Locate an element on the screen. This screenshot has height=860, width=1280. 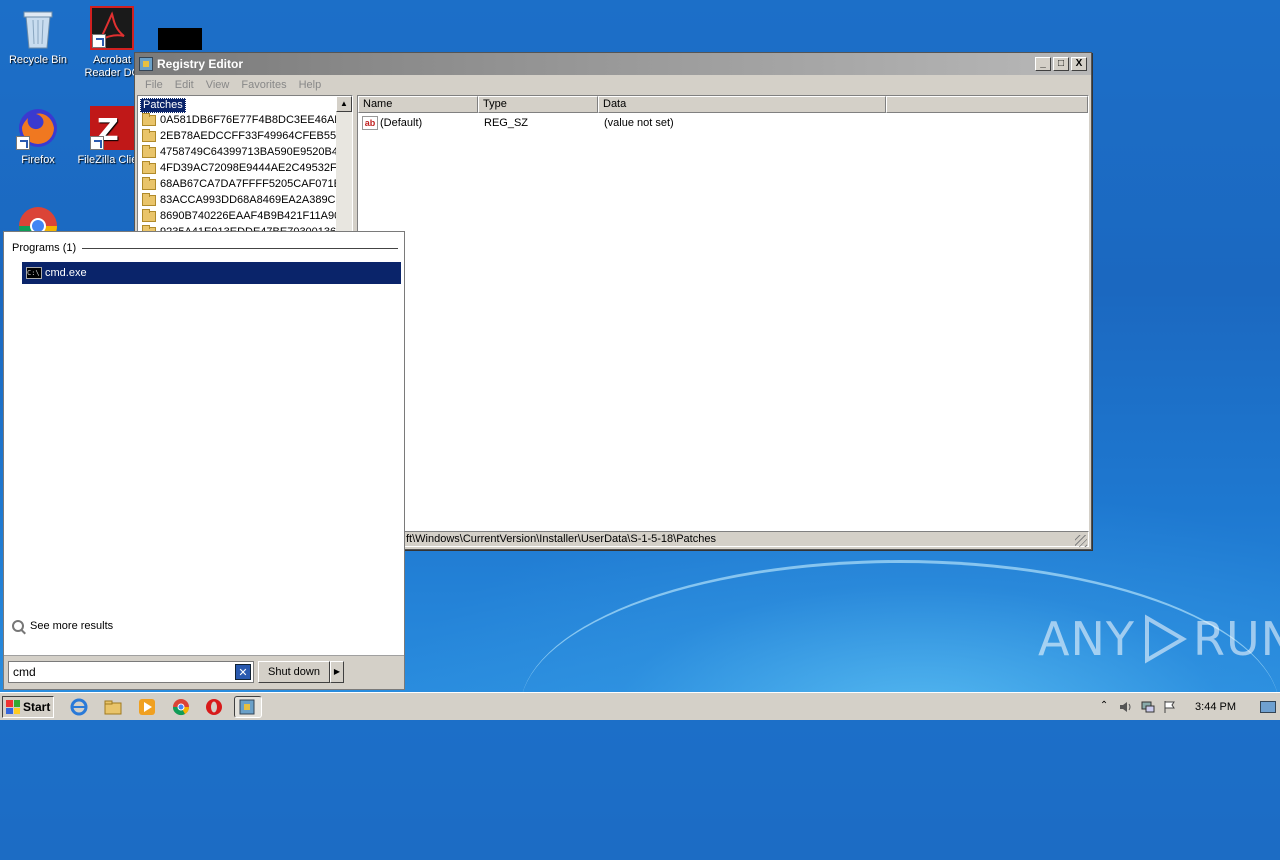
list-item: ab (Default) REG_SZ (value not set) is located at coordinates (723, 122).